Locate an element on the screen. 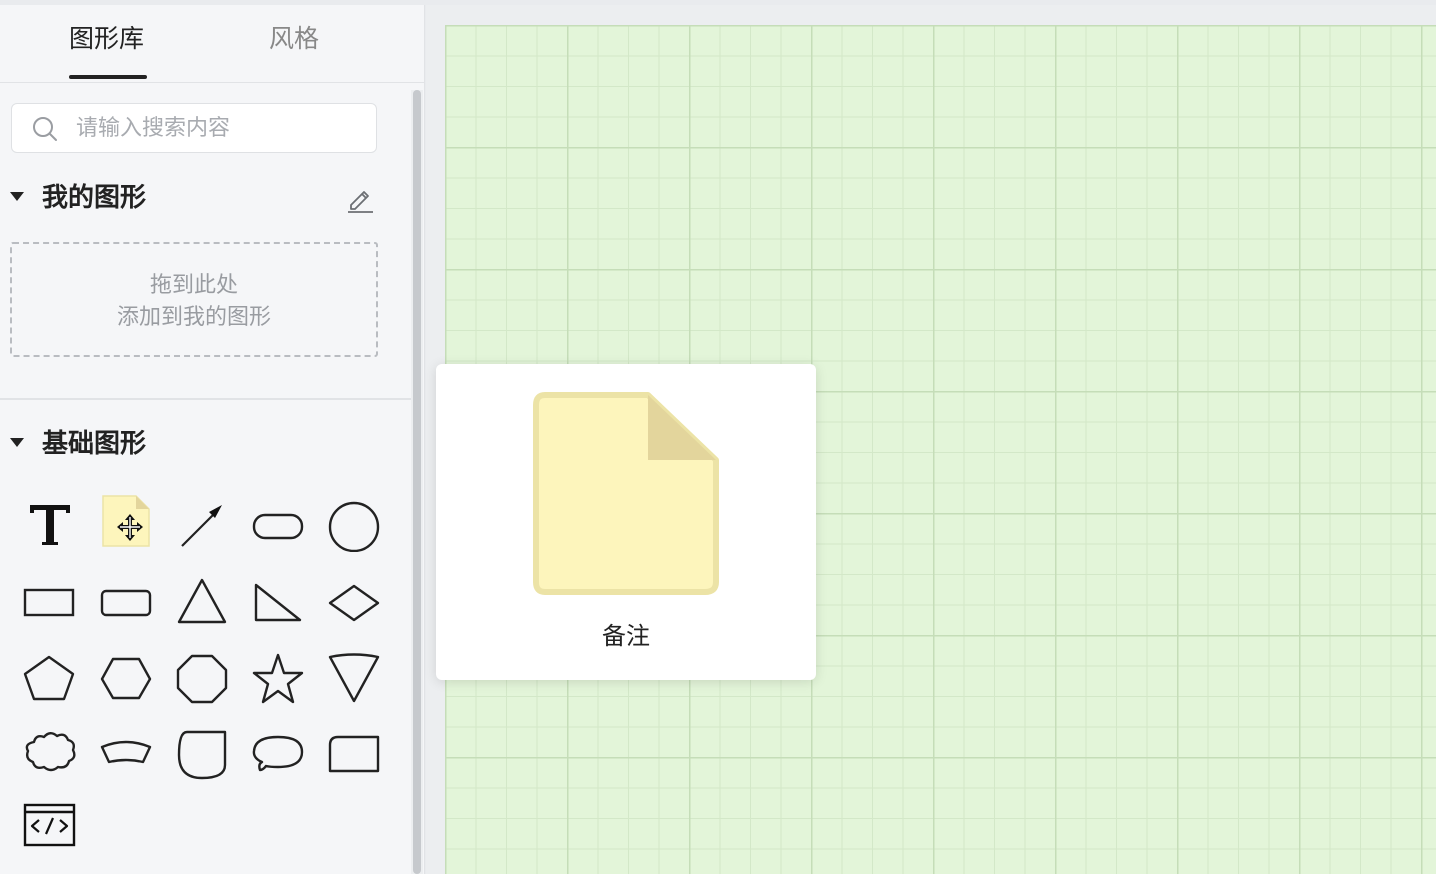 This screenshot has height=874, width=1436. section-divider is located at coordinates (206, 399).